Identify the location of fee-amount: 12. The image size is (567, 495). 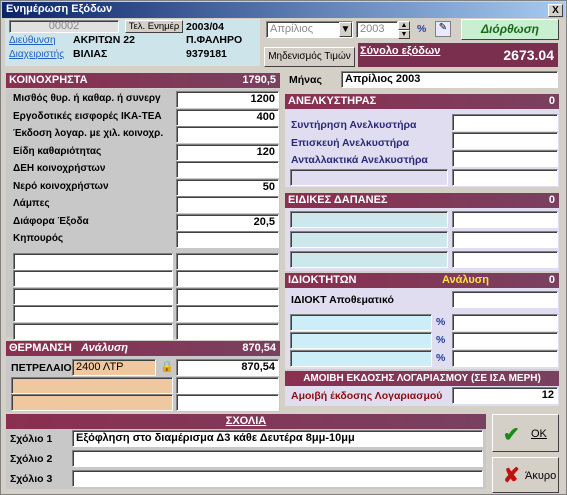
(505, 395).